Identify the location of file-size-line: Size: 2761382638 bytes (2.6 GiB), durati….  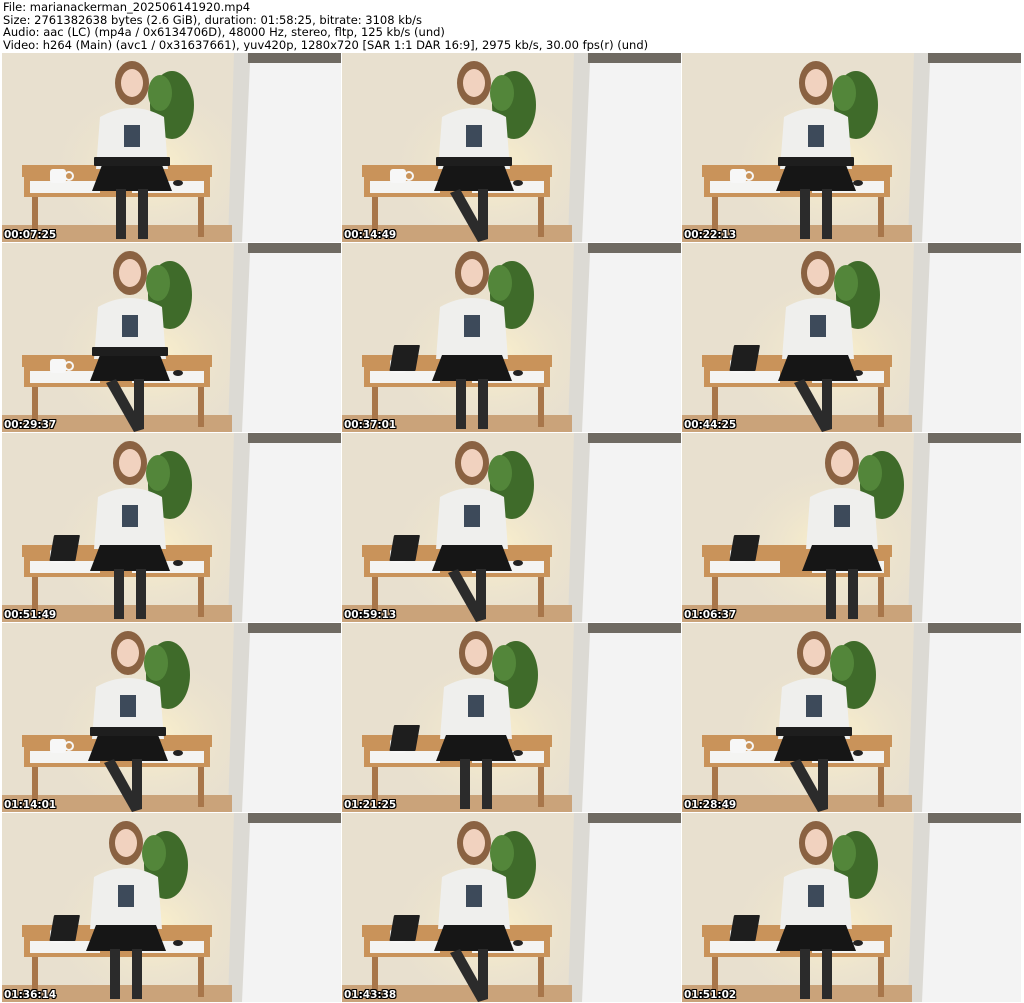
(213, 20).